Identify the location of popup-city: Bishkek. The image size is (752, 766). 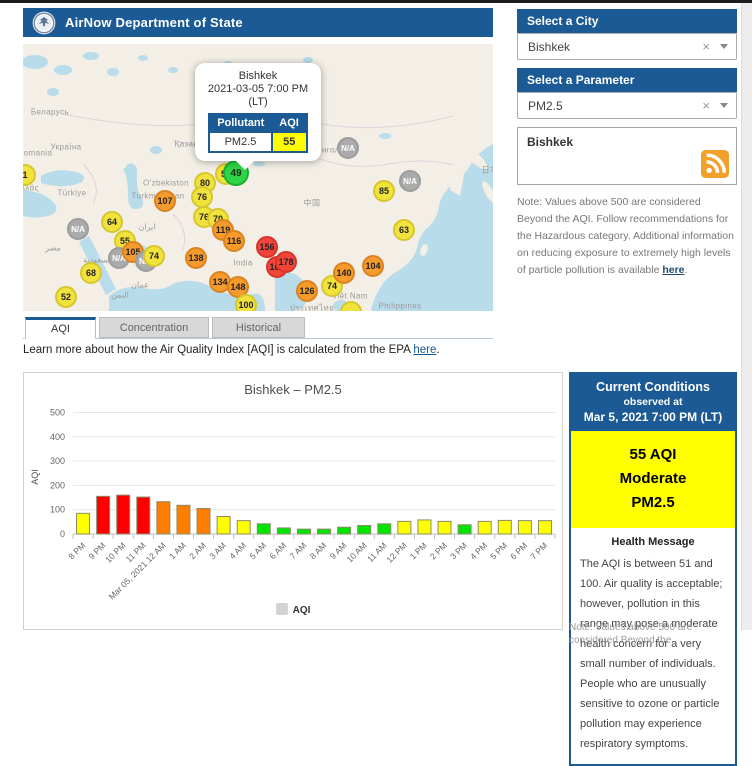
(258, 76).